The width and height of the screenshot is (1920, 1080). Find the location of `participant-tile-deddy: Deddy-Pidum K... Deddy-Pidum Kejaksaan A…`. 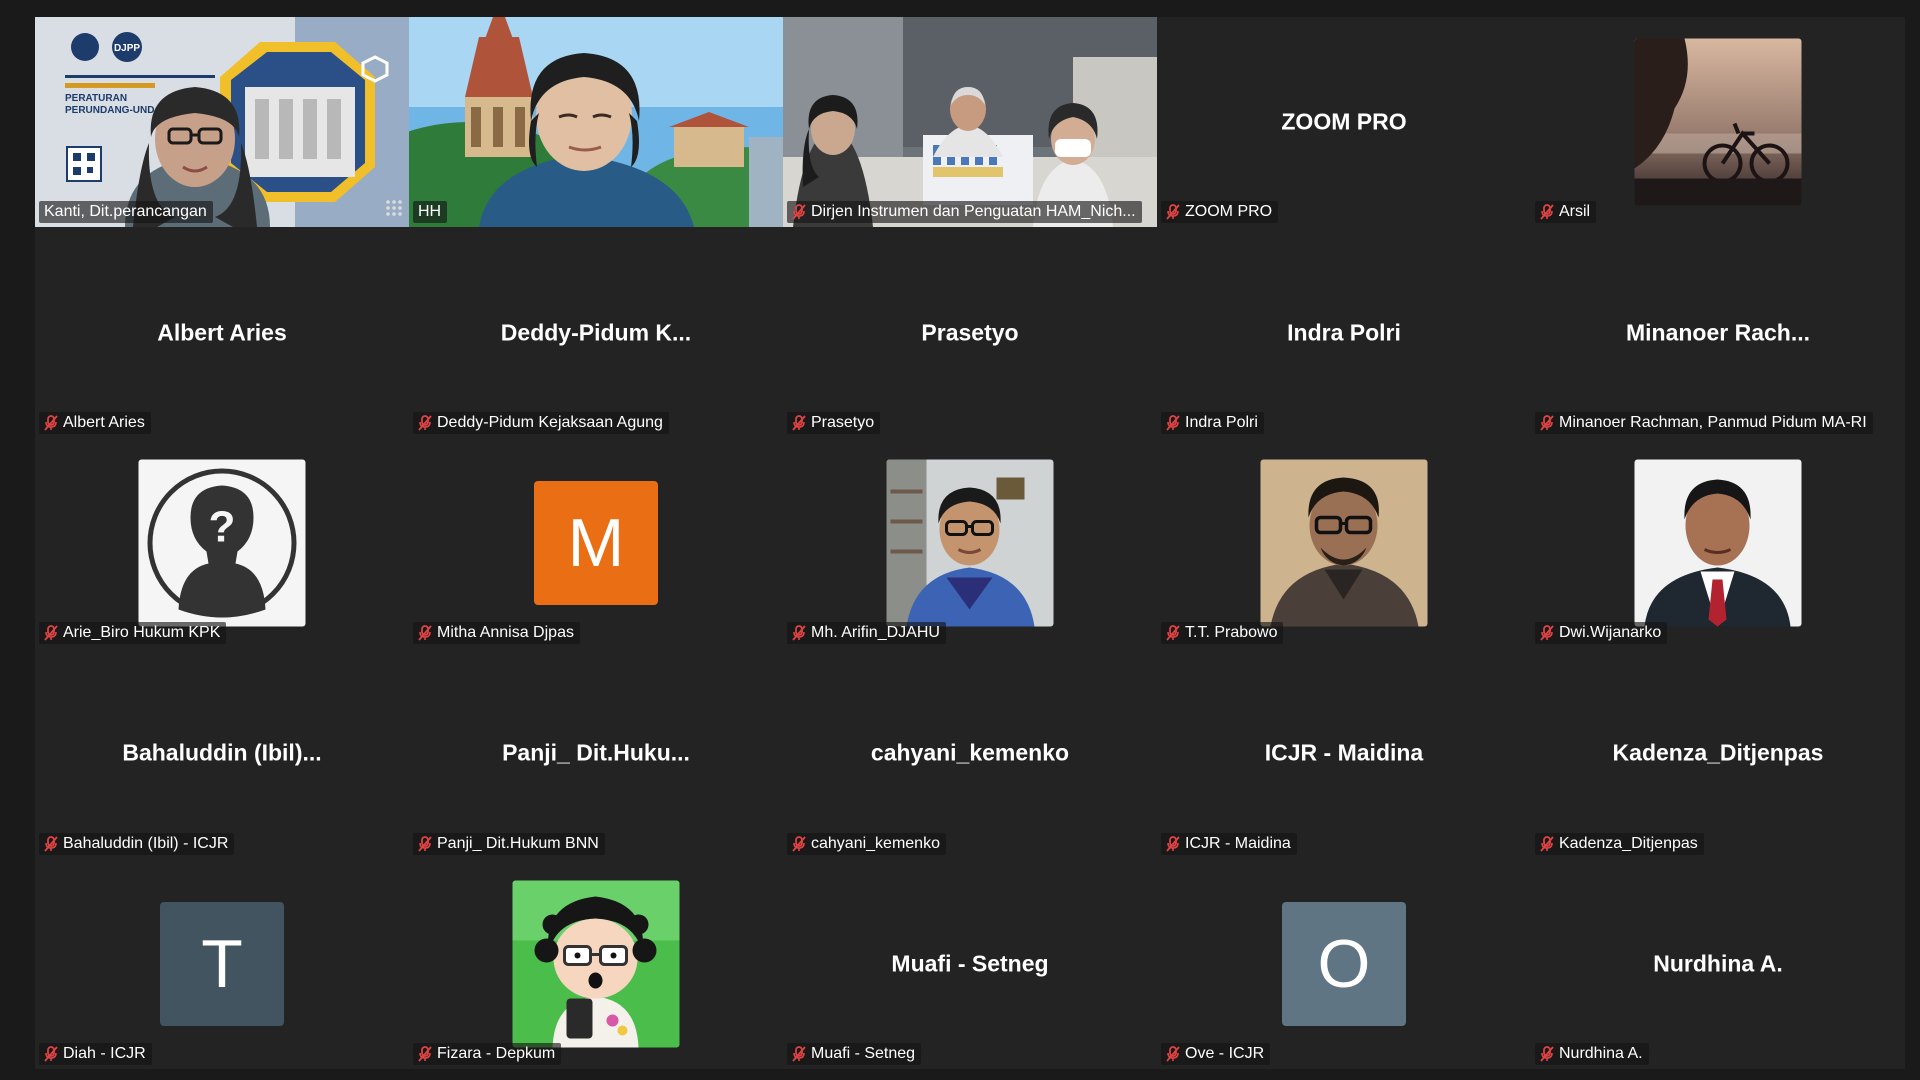

participant-tile-deddy: Deddy-Pidum K... Deddy-Pidum Kejaksaan A… is located at coordinates (596, 332).